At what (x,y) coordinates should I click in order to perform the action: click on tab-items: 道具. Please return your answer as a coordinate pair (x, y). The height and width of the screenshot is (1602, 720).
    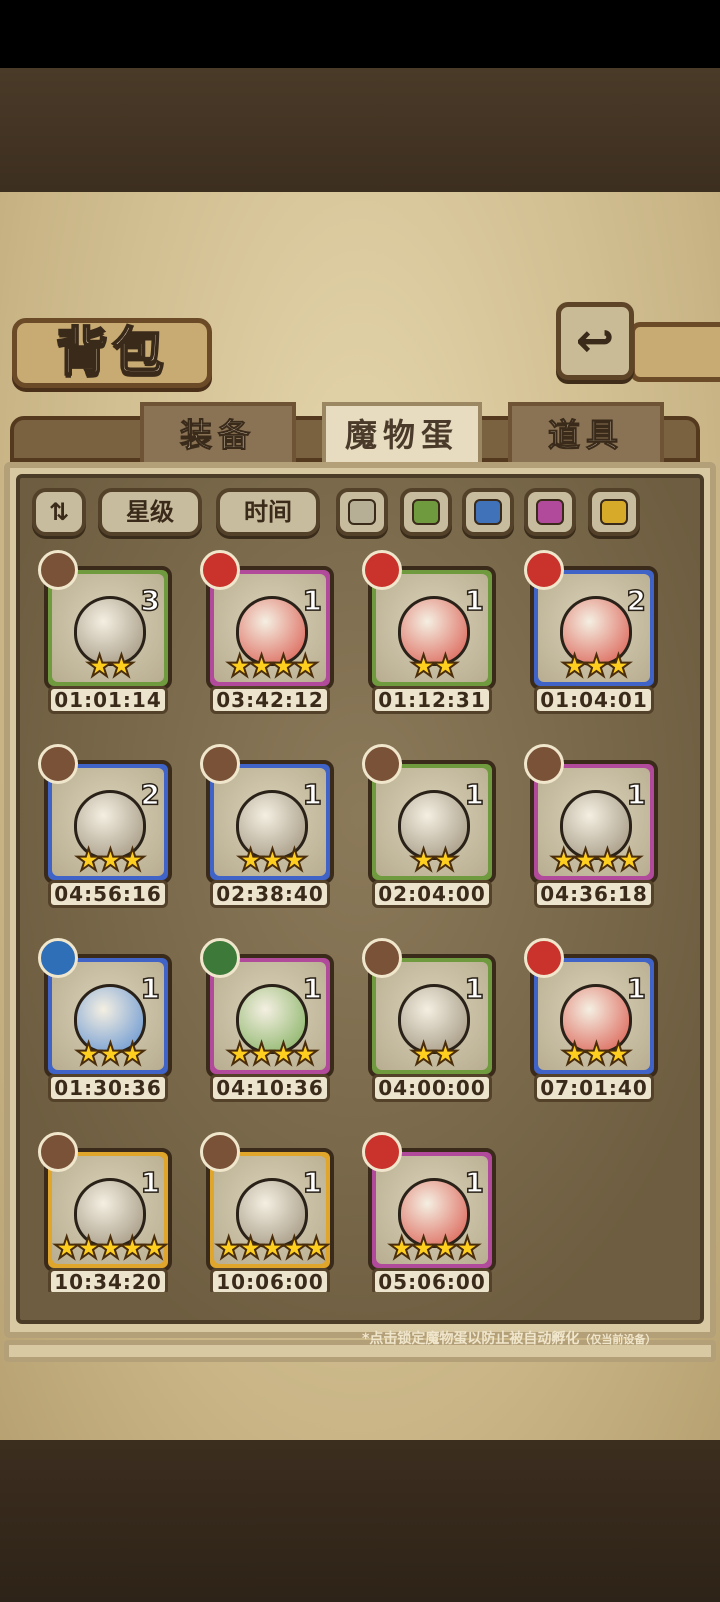
    Looking at the image, I should click on (586, 435).